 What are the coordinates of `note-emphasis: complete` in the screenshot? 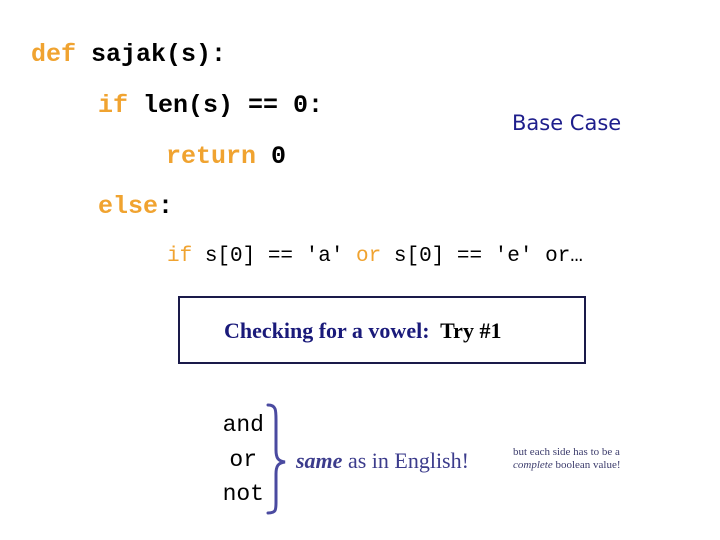 It's located at (533, 465).